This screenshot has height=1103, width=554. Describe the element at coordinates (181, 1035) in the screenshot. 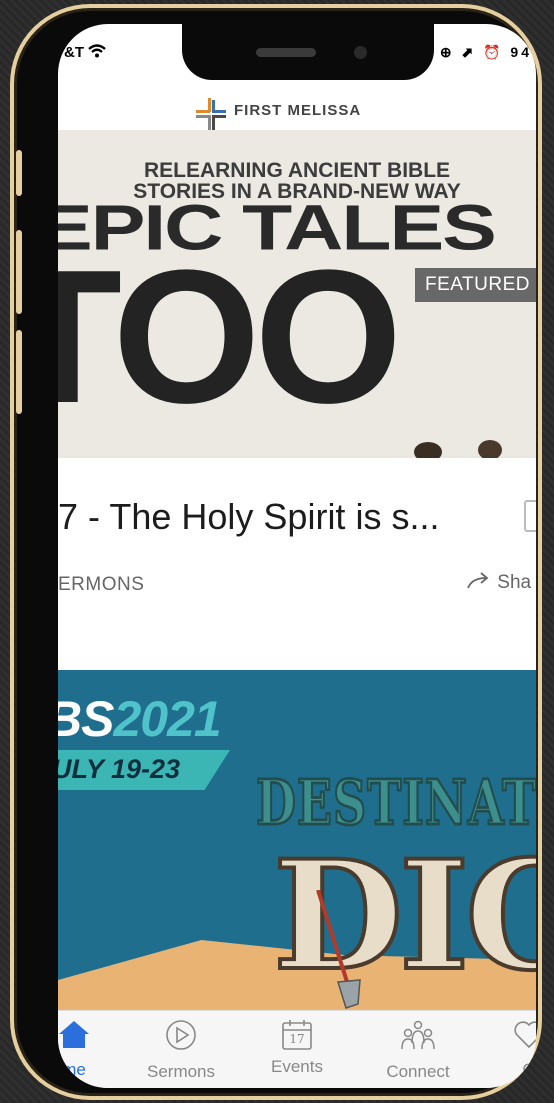

I see `play-circle-icon` at that location.